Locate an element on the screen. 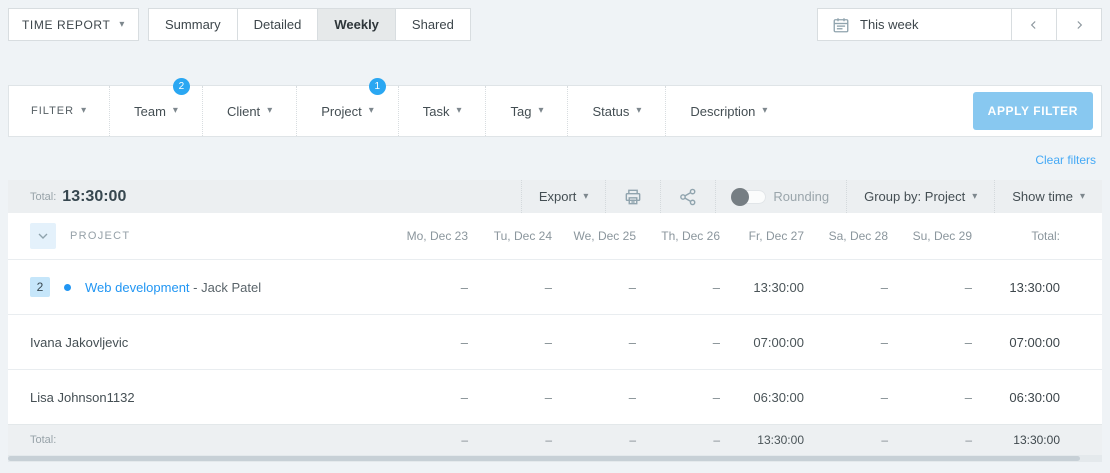  filter-tag: Tag ▾ is located at coordinates (526, 111).